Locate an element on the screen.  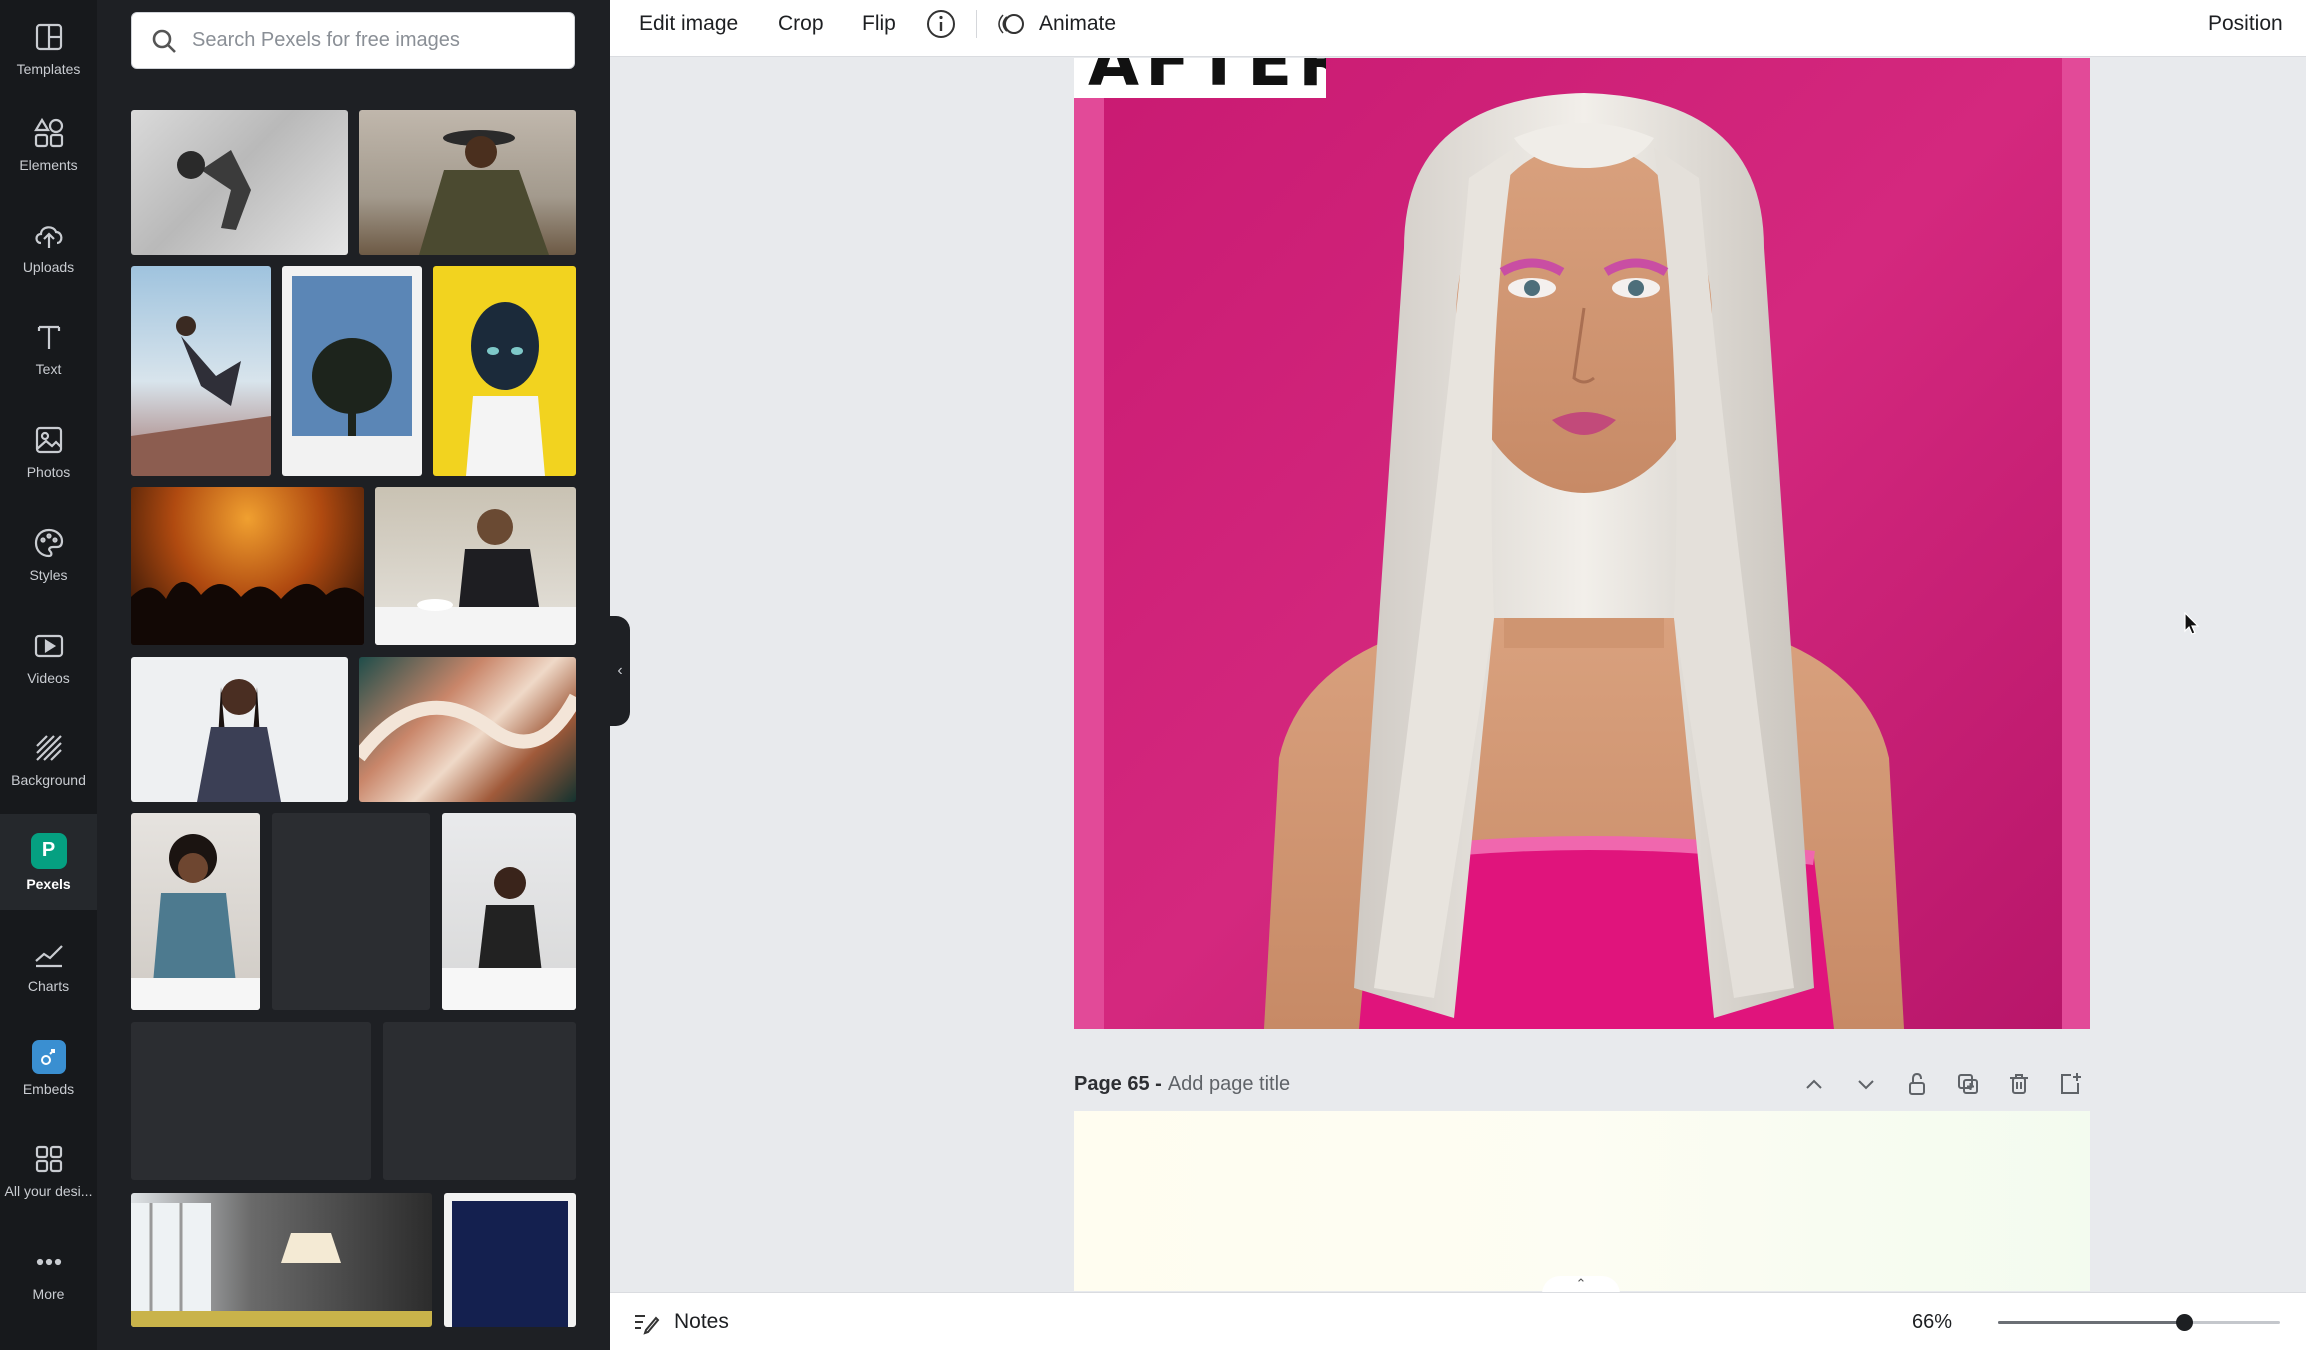
info-icon is located at coordinates (941, 24).